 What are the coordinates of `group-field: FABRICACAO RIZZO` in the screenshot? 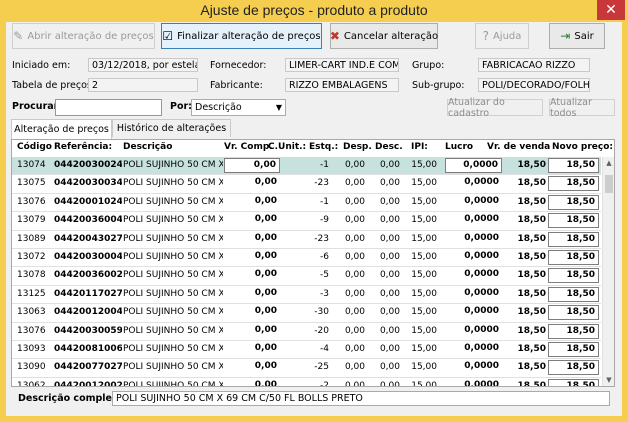 It's located at (534, 65).